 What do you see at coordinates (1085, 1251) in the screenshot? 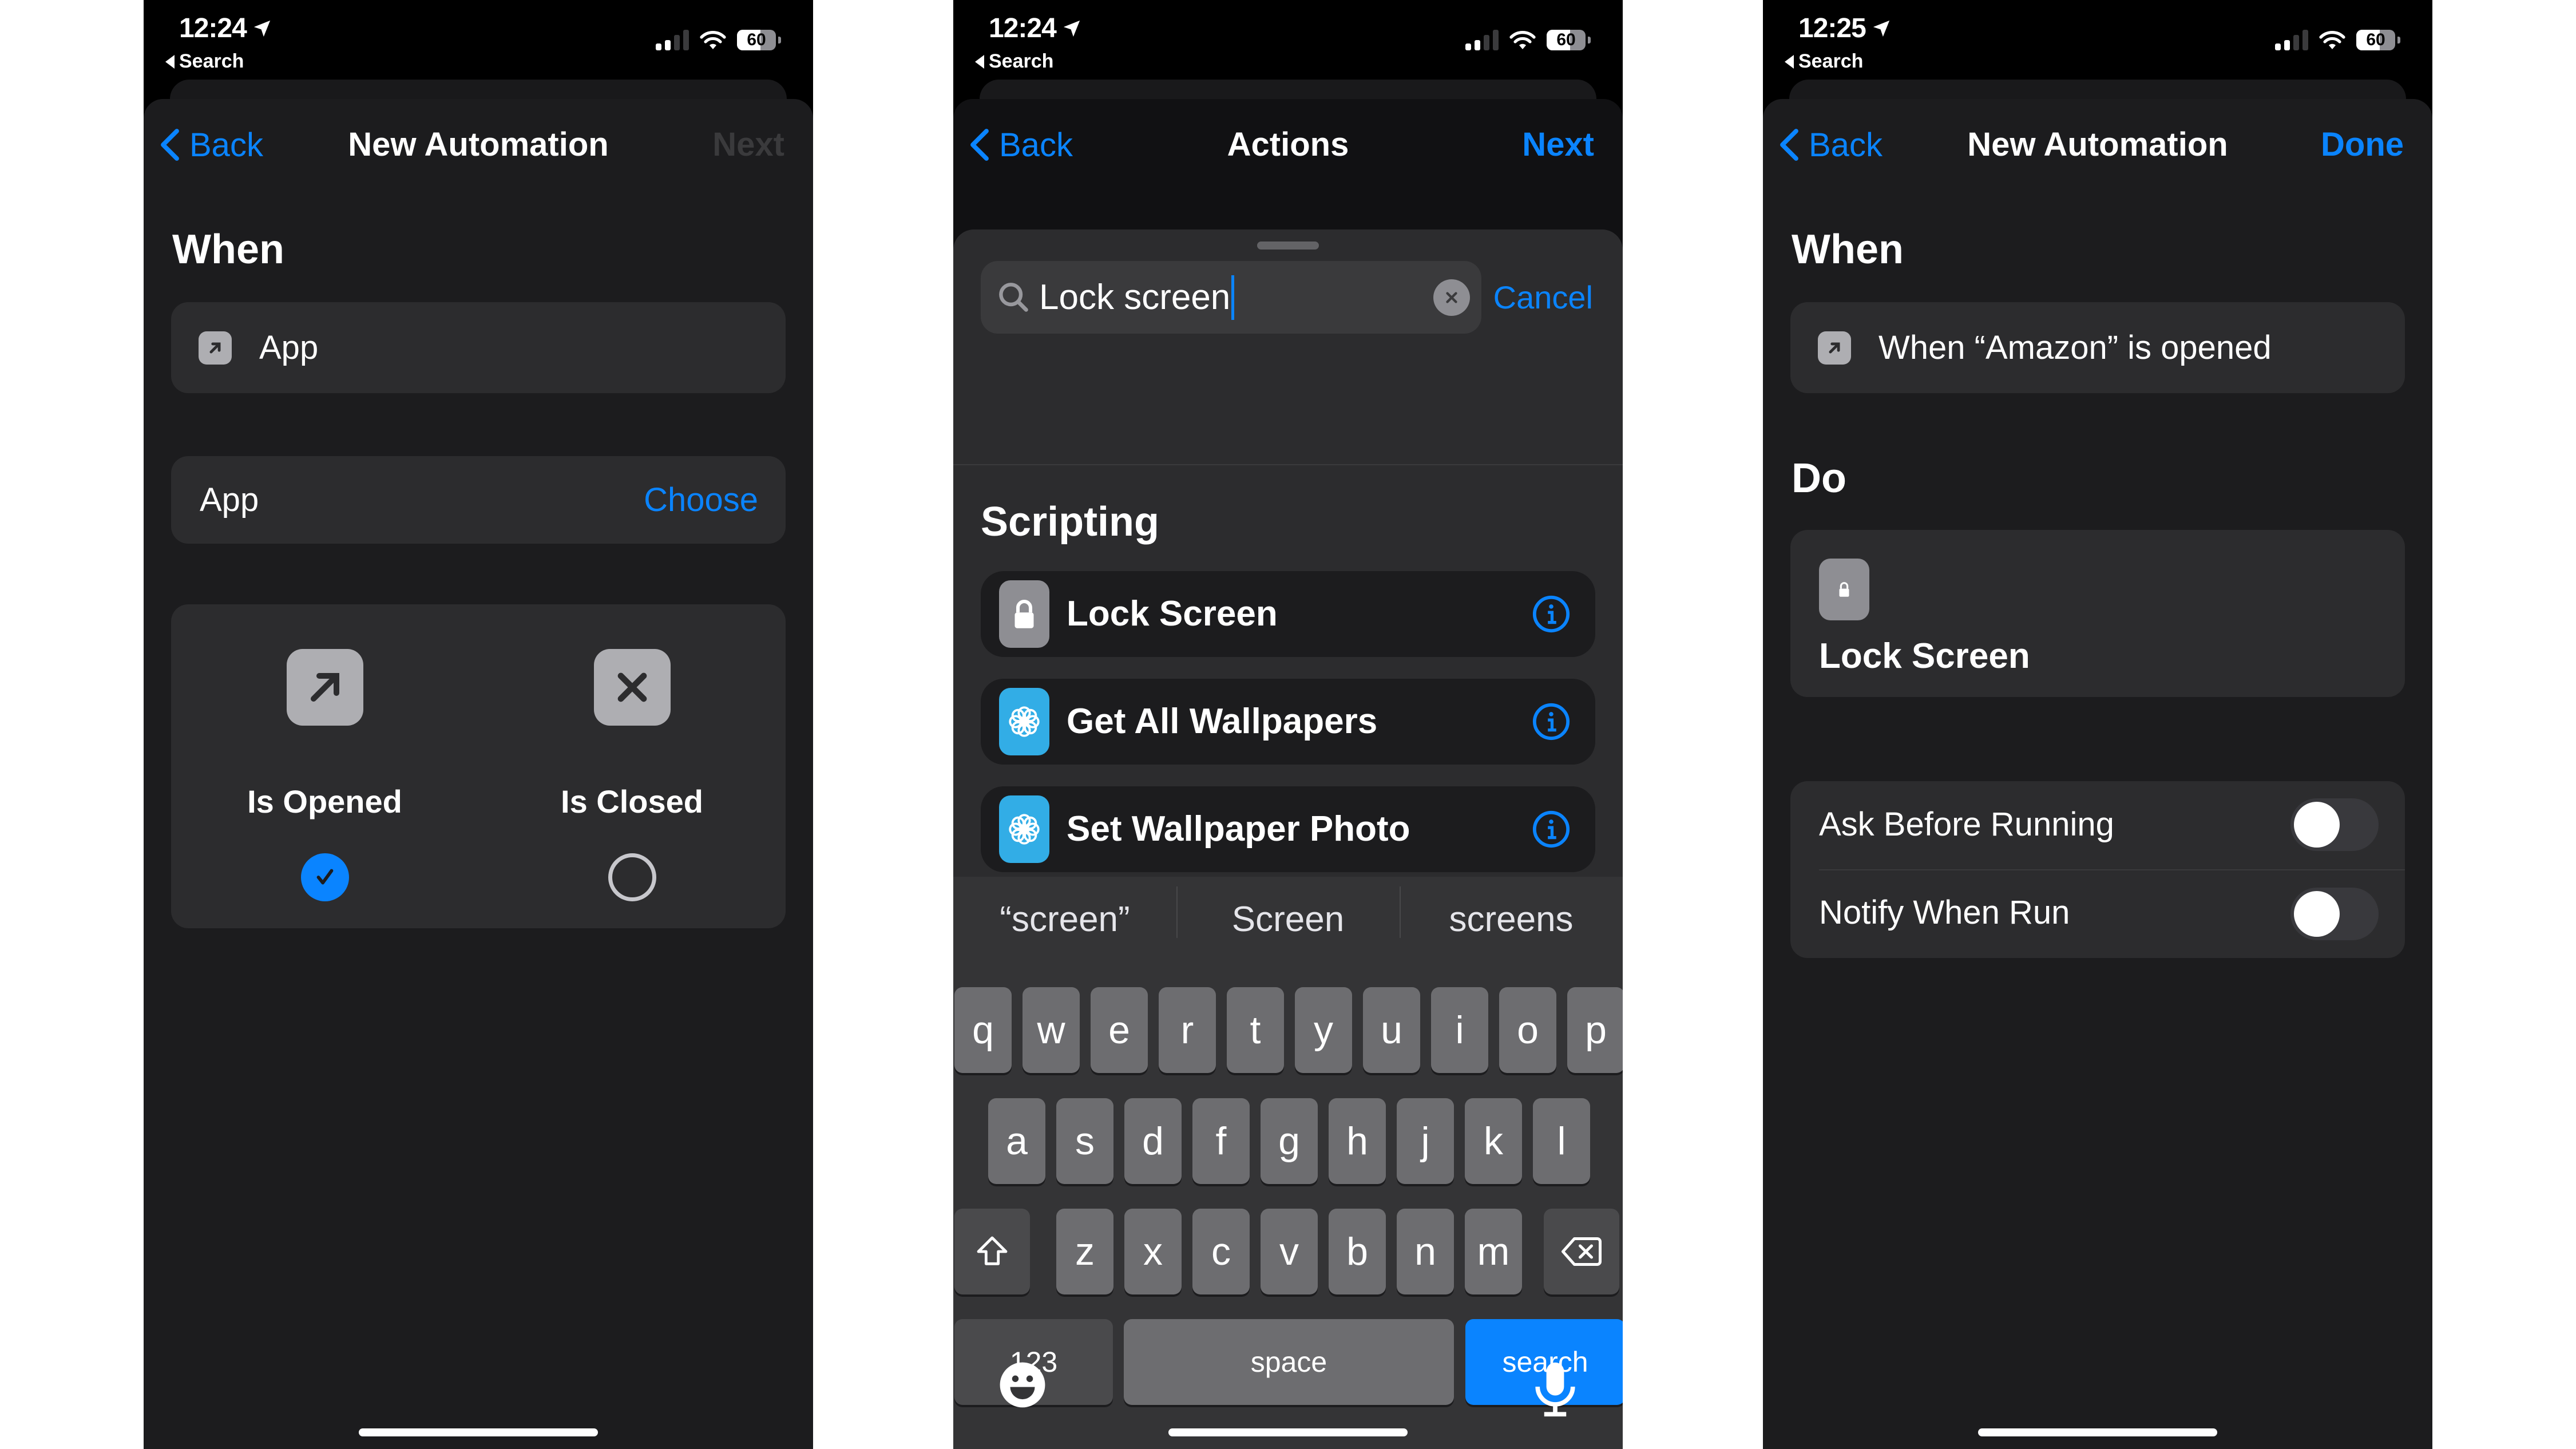
I see `key-z: z` at bounding box center [1085, 1251].